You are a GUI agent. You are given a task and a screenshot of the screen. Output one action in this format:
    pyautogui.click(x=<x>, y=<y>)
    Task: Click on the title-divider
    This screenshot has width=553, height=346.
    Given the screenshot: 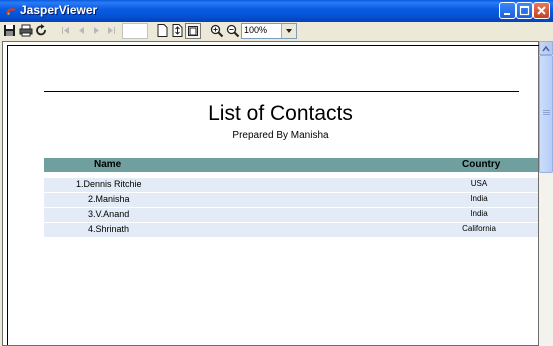 What is the action you would take?
    pyautogui.click(x=281, y=91)
    